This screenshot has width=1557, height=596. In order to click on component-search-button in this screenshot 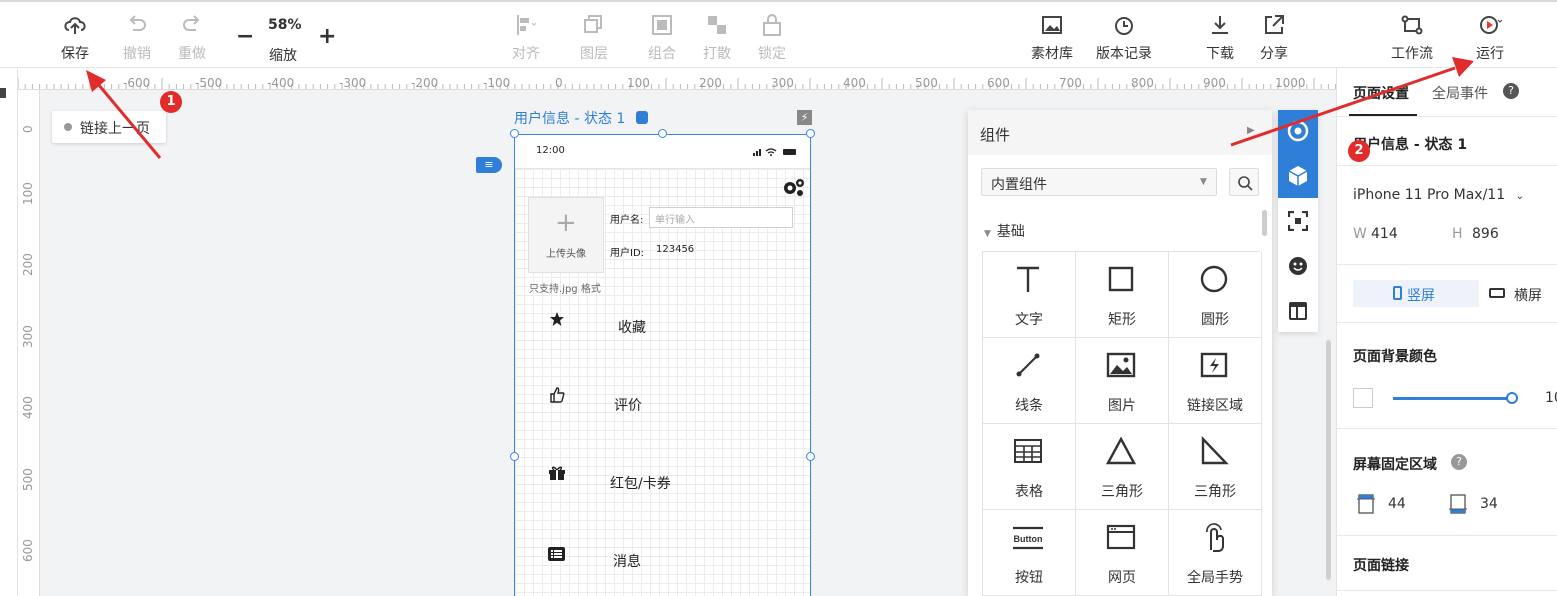, I will do `click(1244, 182)`.